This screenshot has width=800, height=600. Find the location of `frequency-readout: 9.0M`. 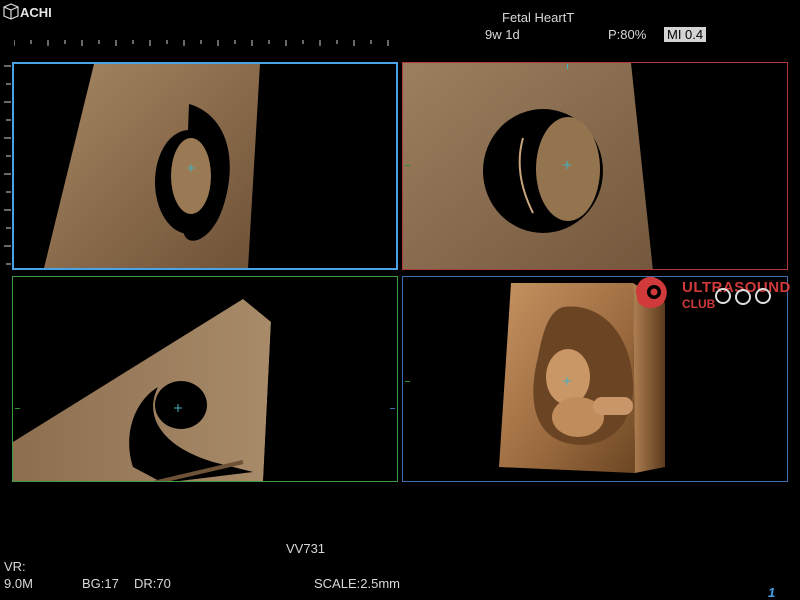

frequency-readout: 9.0M is located at coordinates (18, 583).